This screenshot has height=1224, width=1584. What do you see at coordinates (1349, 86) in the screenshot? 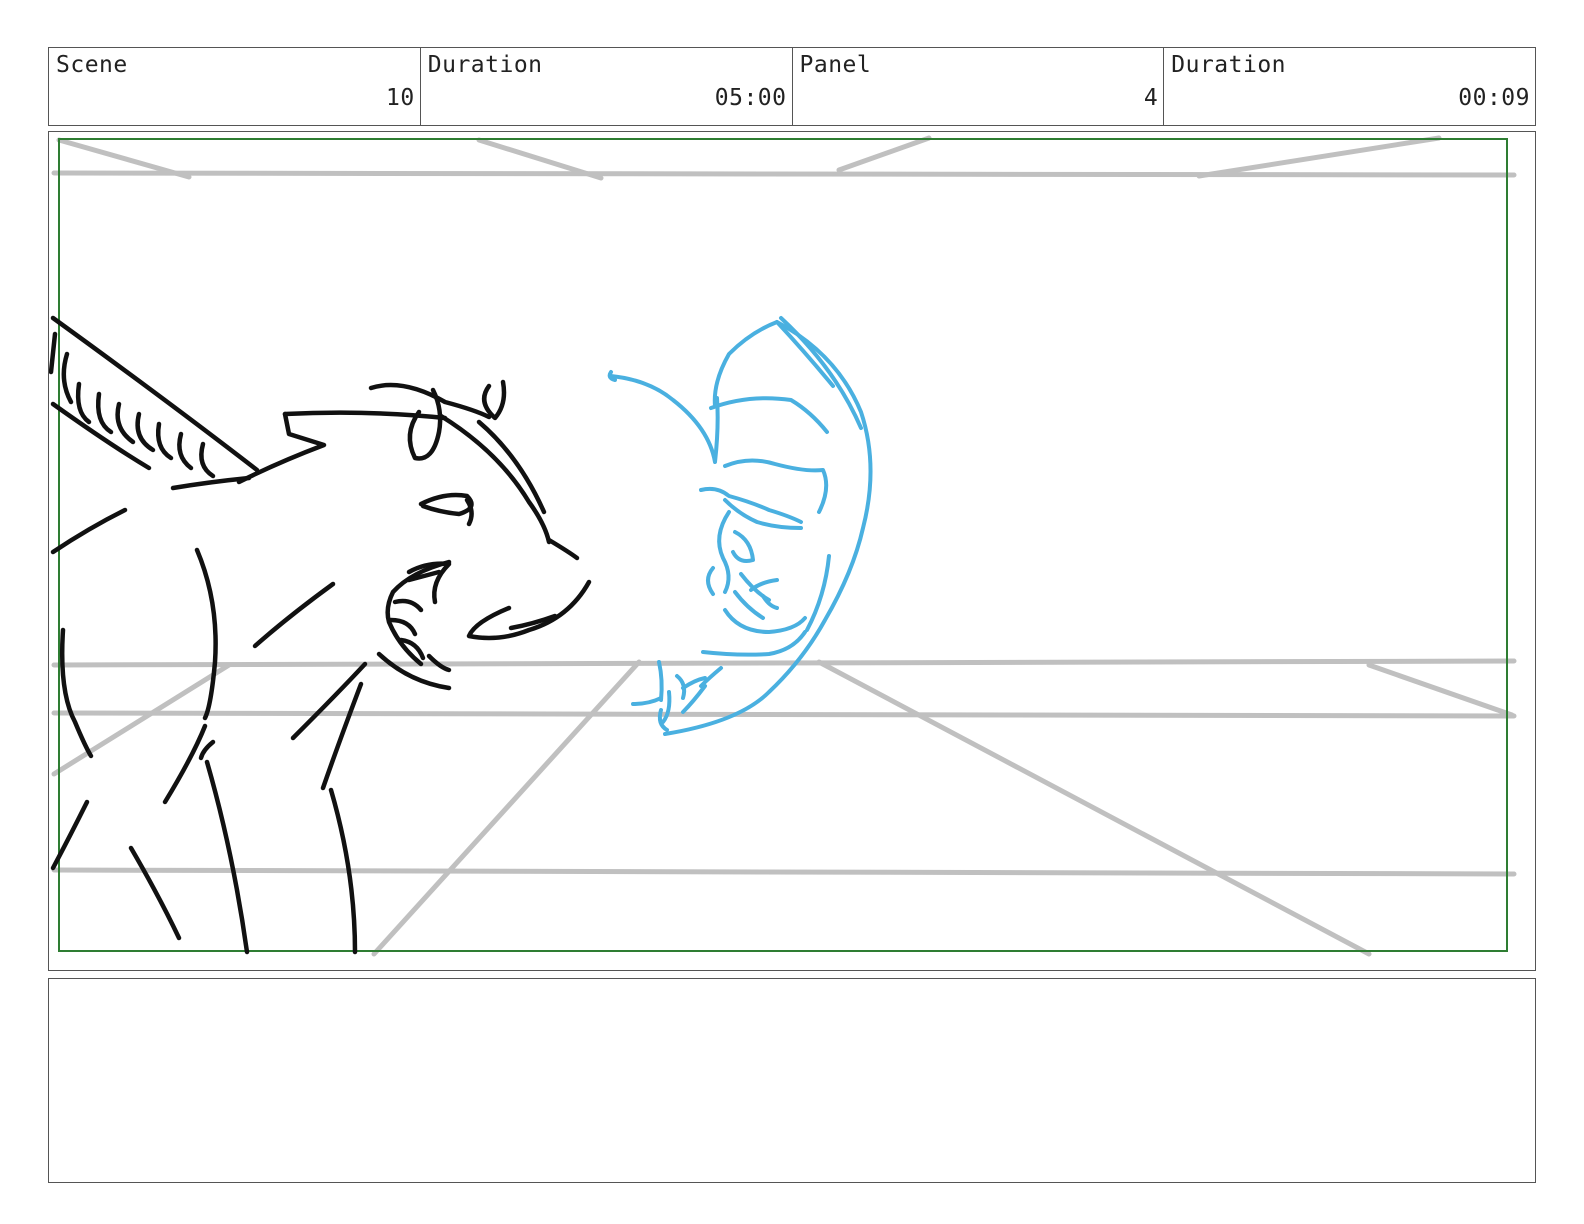
I see `panel-duration-cell: Duration 00:09` at bounding box center [1349, 86].